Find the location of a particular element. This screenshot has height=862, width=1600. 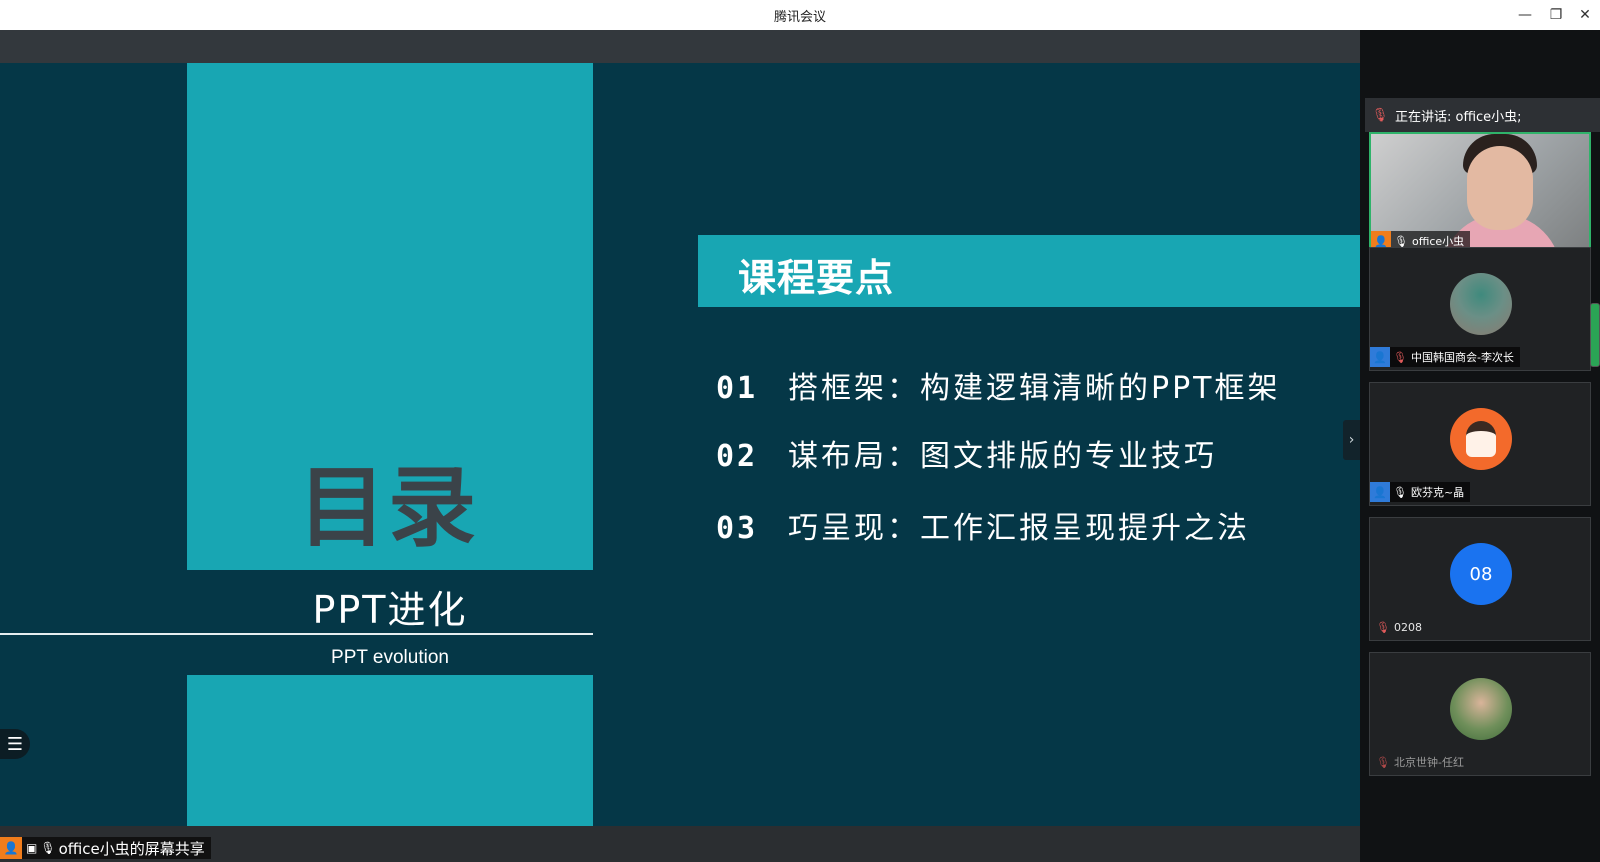

participant-tile: 👤 🎙 中国韩国商会-李次长 is located at coordinates (1480, 309).